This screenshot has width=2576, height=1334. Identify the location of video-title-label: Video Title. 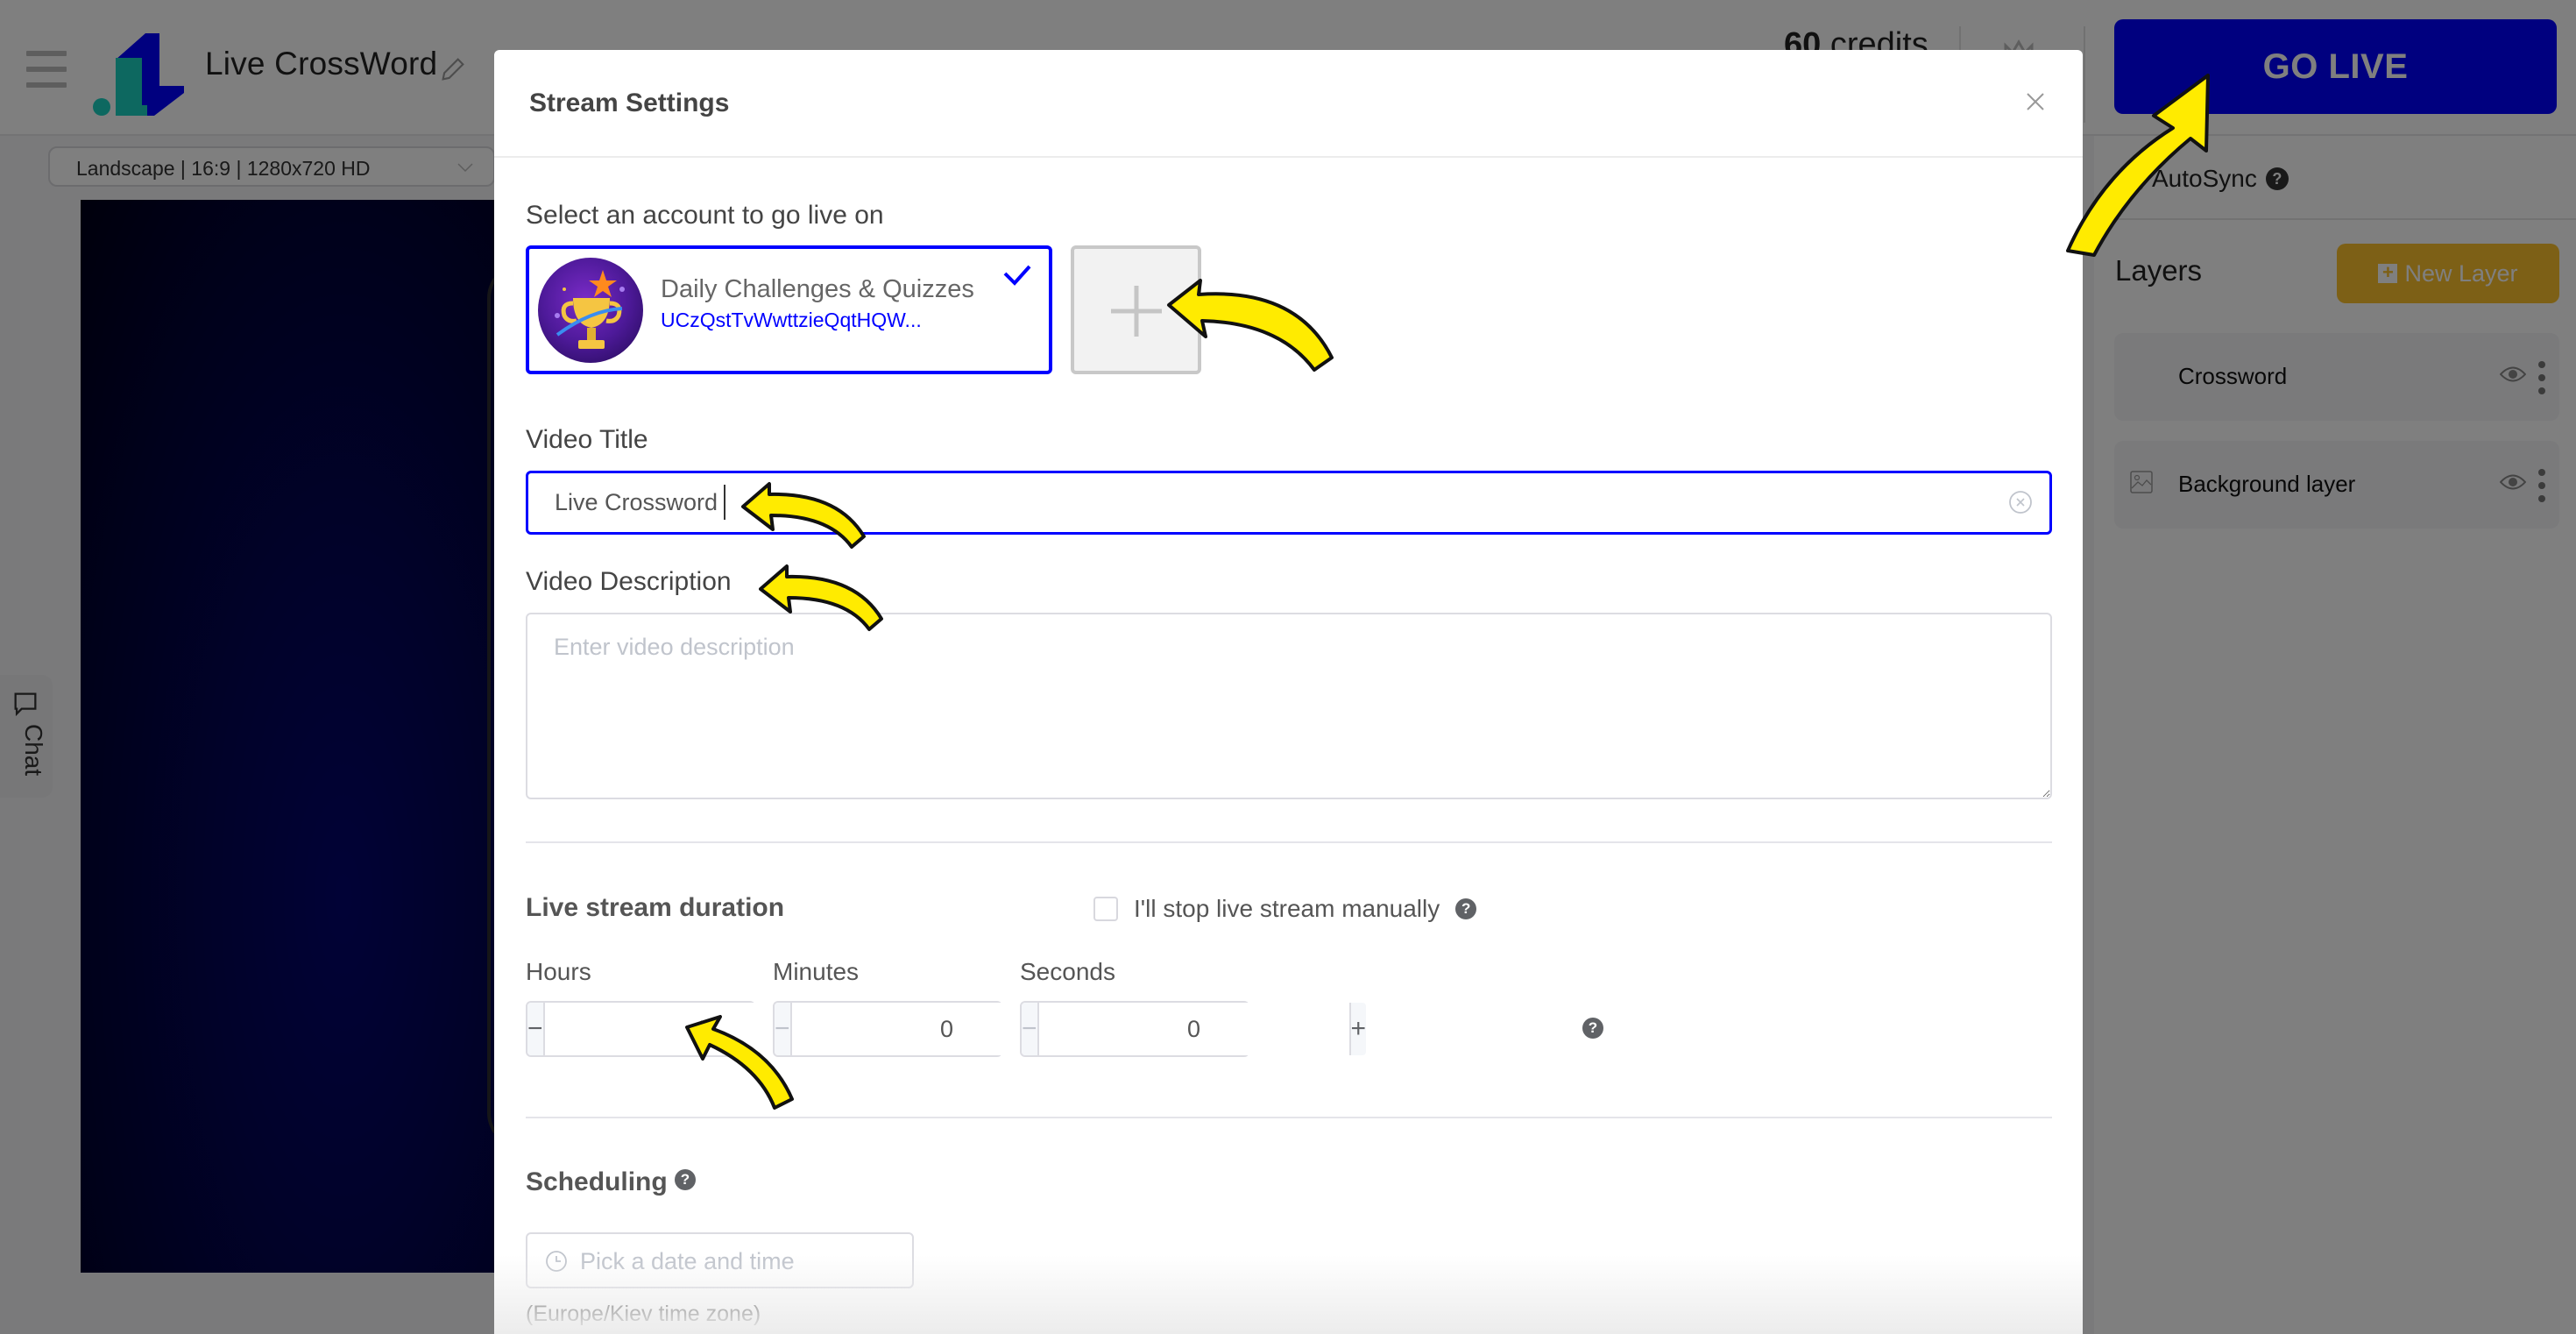
(587, 439).